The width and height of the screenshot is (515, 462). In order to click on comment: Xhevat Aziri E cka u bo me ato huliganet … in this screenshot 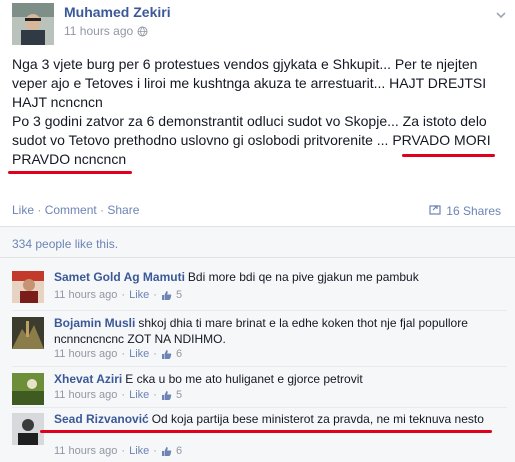, I will do `click(259, 391)`.